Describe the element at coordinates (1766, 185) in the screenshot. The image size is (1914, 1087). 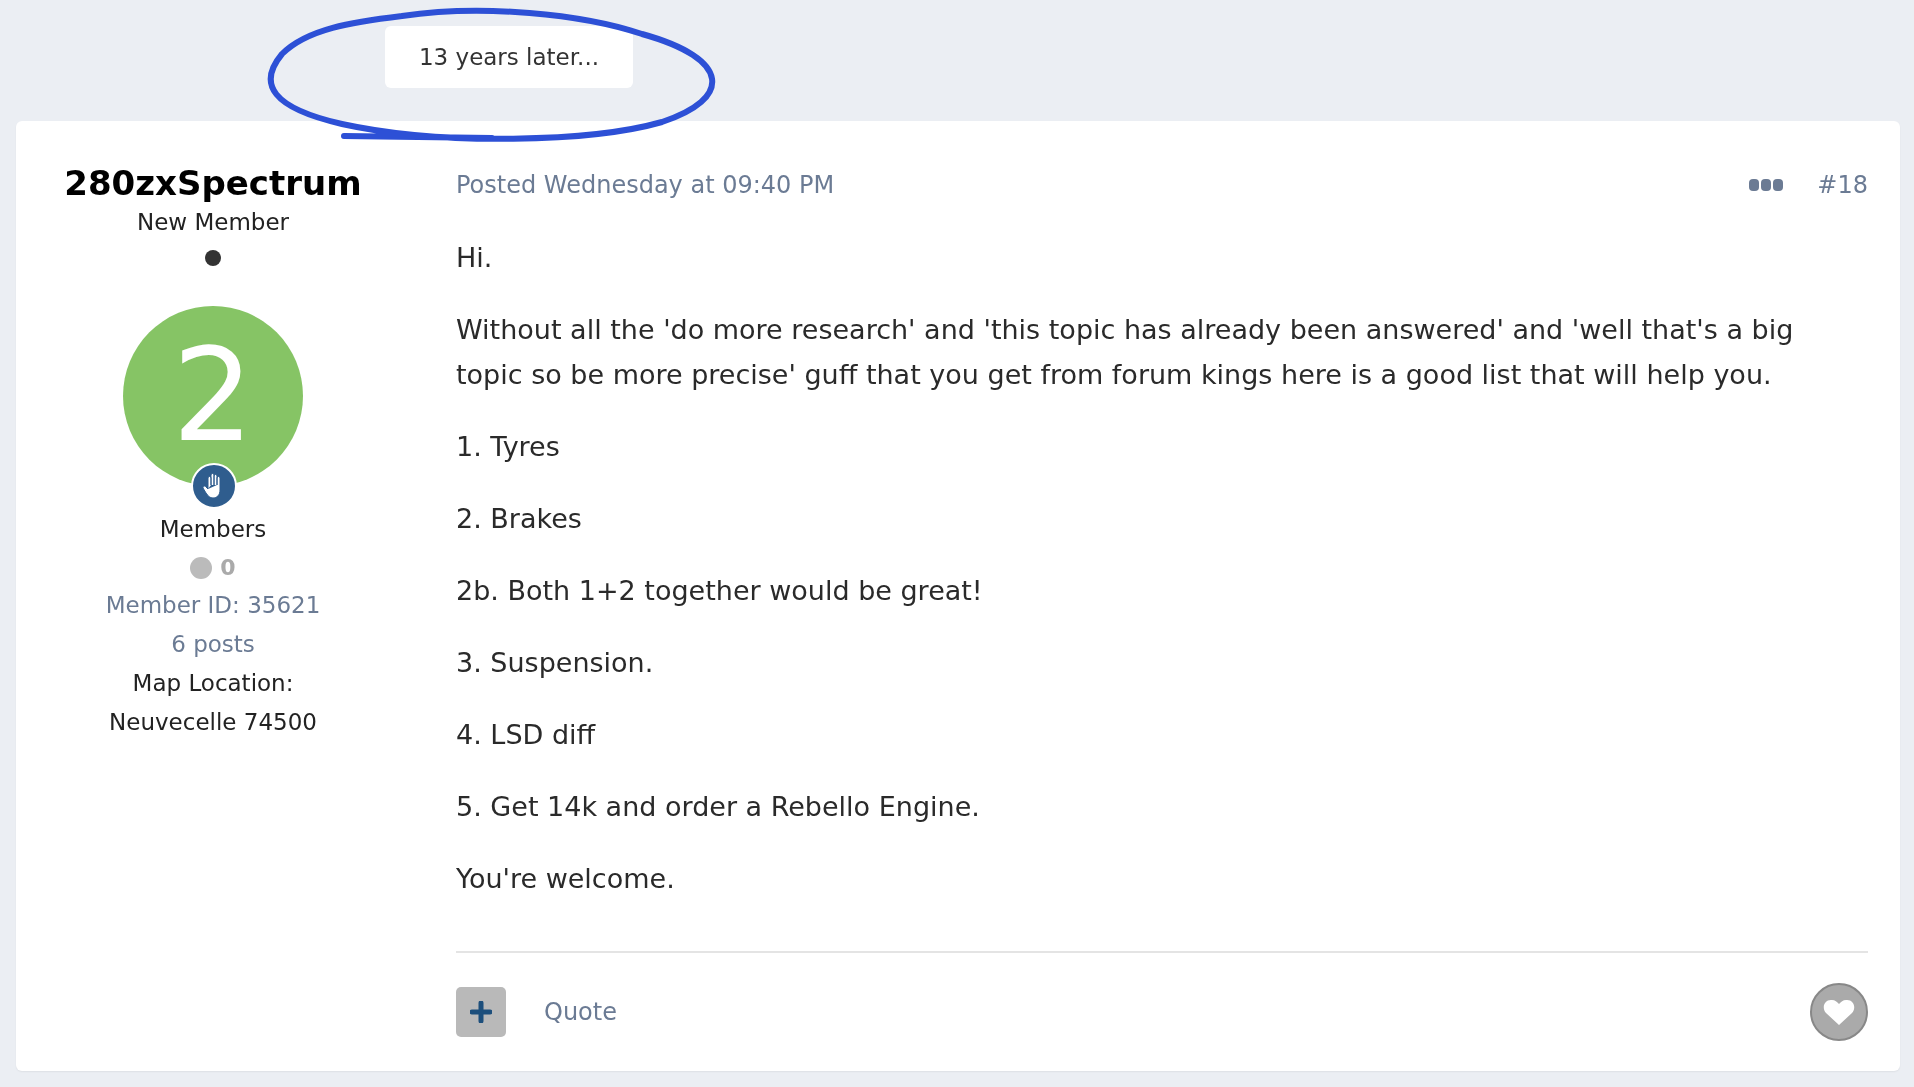
I see `more-options-icon` at that location.